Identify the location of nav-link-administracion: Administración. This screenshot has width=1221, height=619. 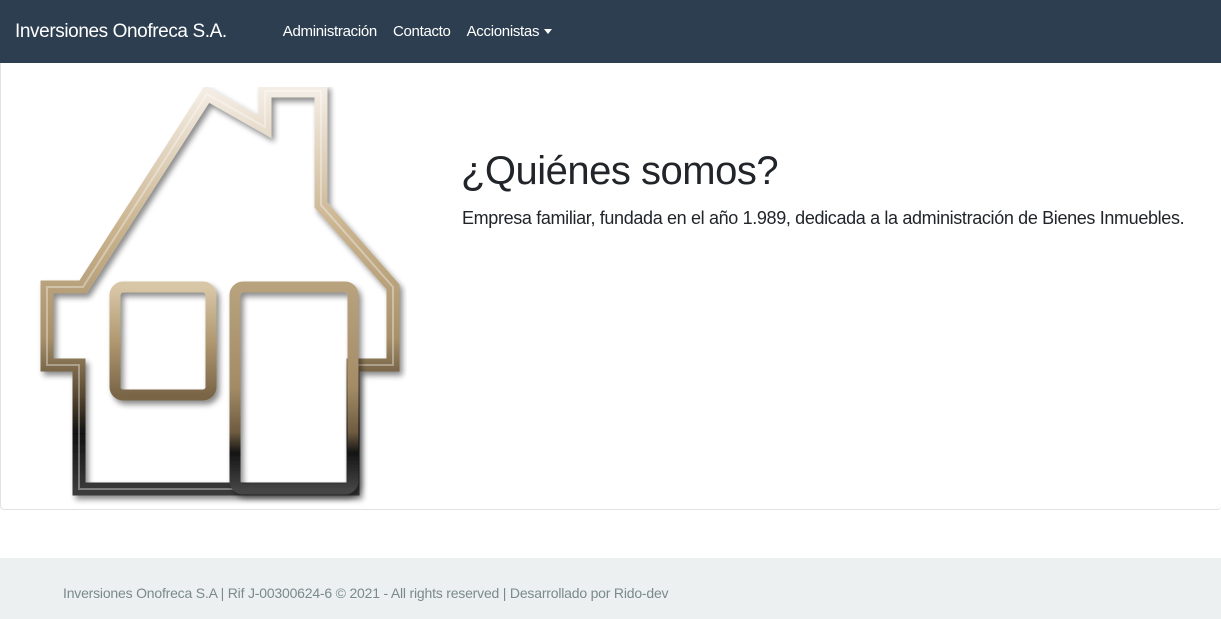
(330, 31).